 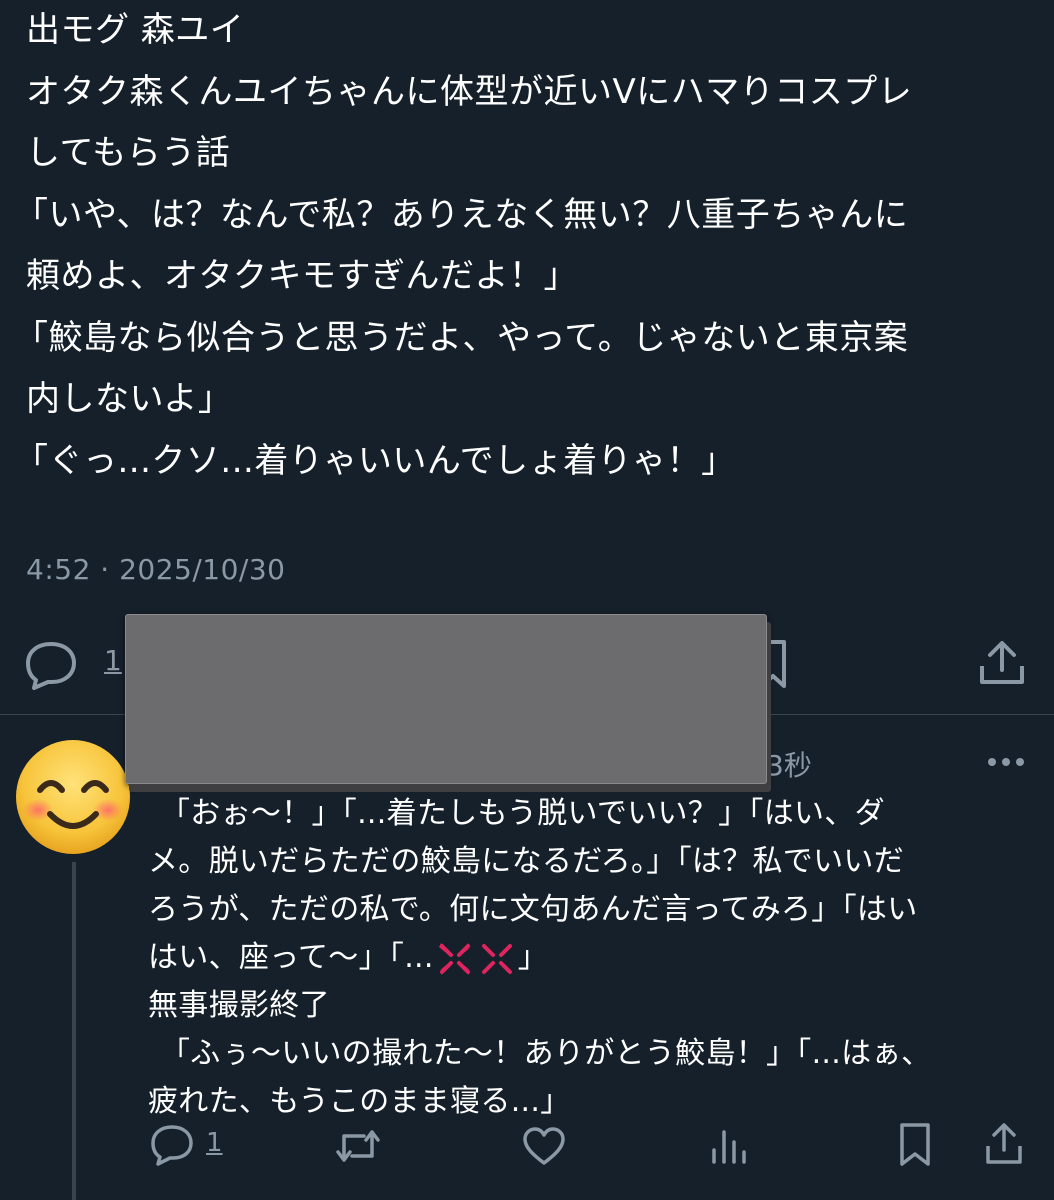 I want to click on reply-line: 無事撮影終了, so click(x=239, y=1005).